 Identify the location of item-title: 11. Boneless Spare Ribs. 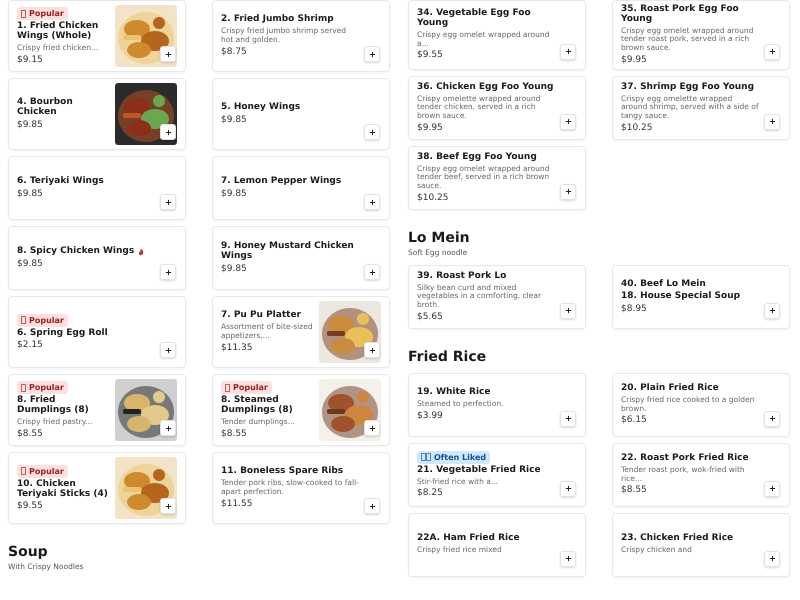
(282, 472).